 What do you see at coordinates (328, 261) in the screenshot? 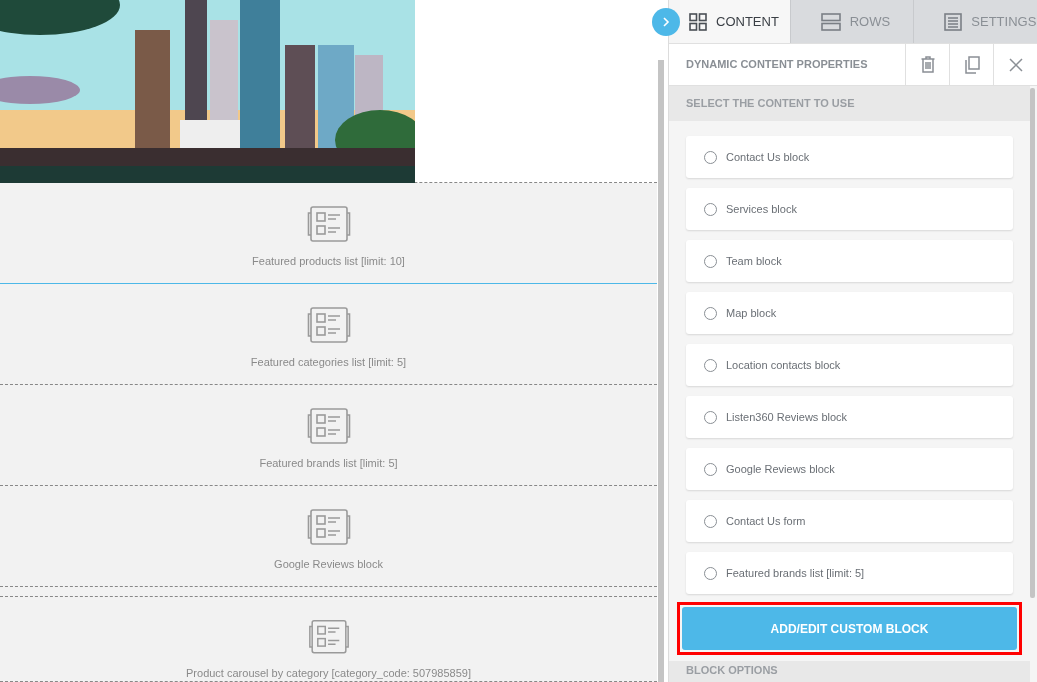
I see `block-label: Featured products list [limit: 10]` at bounding box center [328, 261].